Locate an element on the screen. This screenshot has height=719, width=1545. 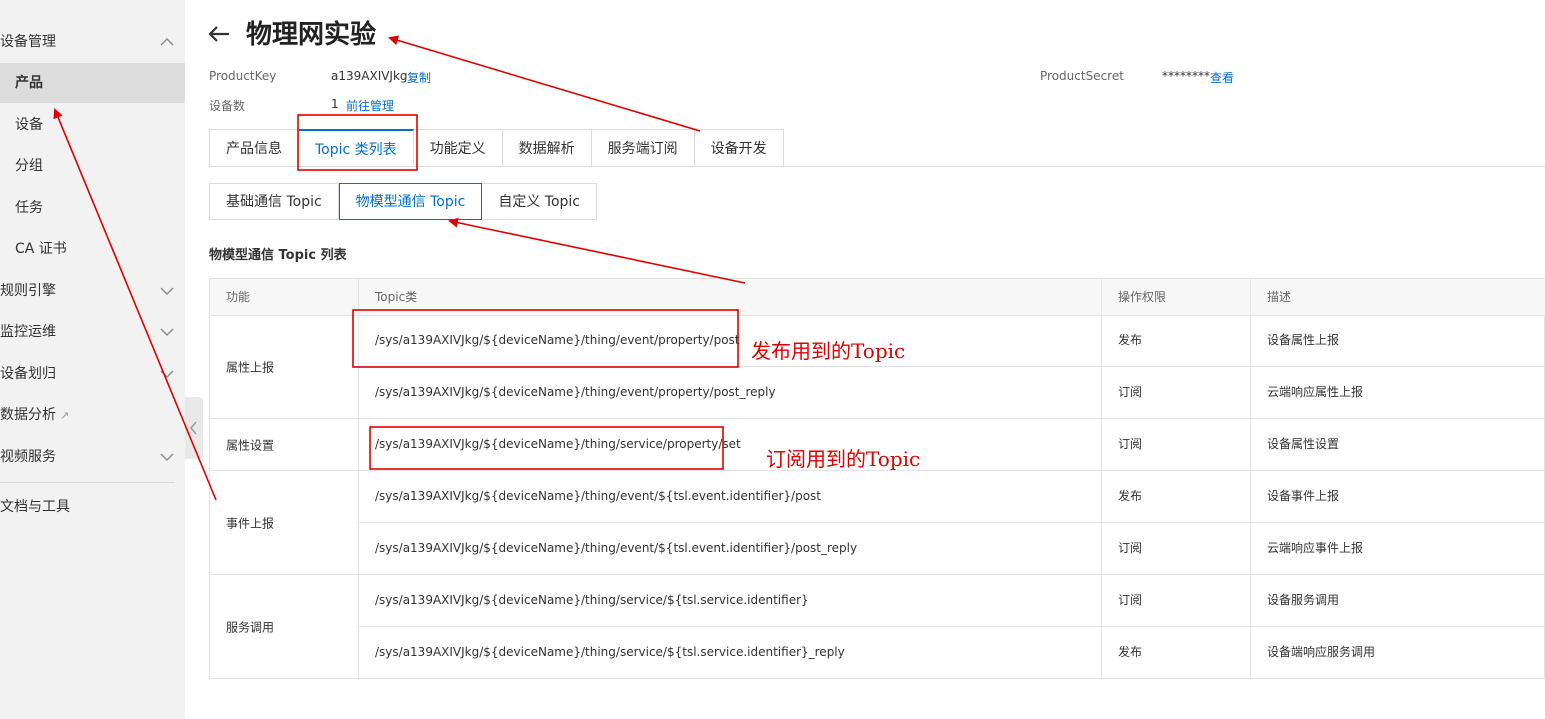
sidebar-item-rule-engine: 规则引擎 is located at coordinates (92, 291).